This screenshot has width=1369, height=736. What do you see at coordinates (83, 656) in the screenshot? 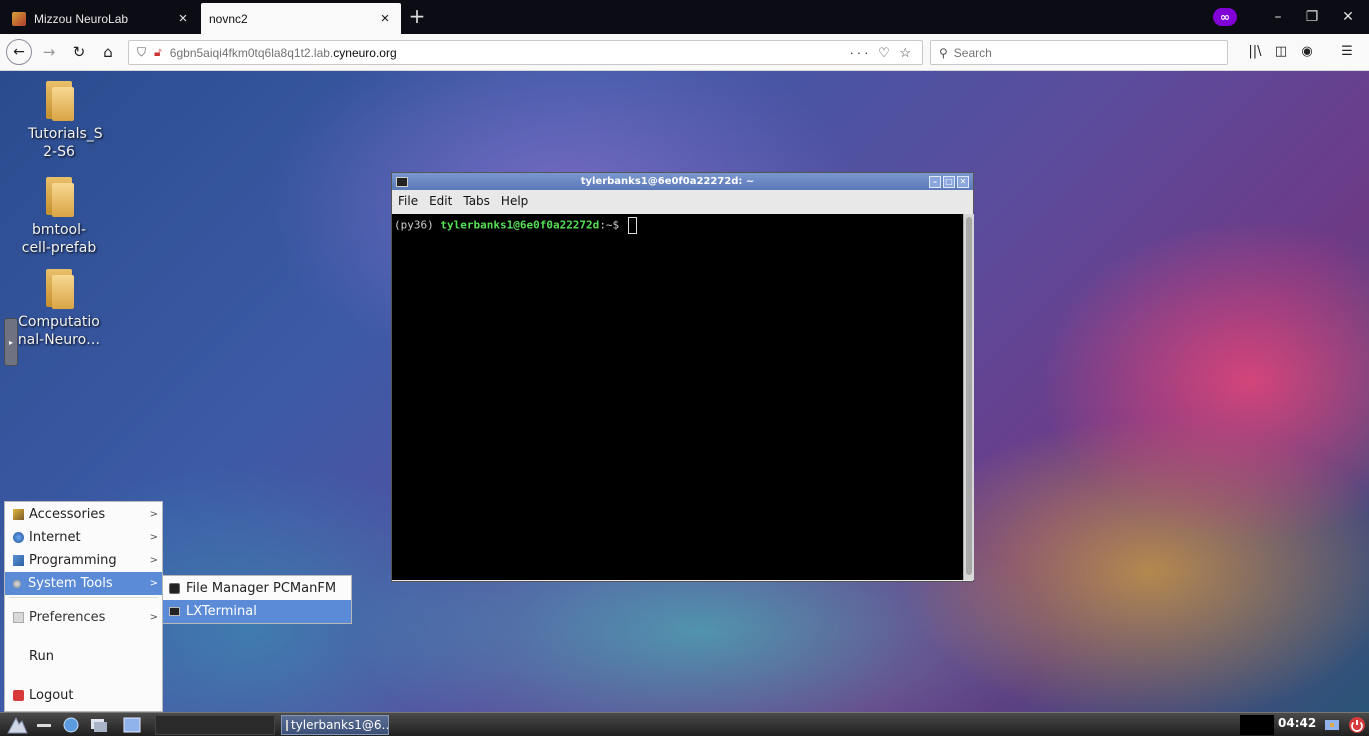
I see `menu-item-run: Run` at bounding box center [83, 656].